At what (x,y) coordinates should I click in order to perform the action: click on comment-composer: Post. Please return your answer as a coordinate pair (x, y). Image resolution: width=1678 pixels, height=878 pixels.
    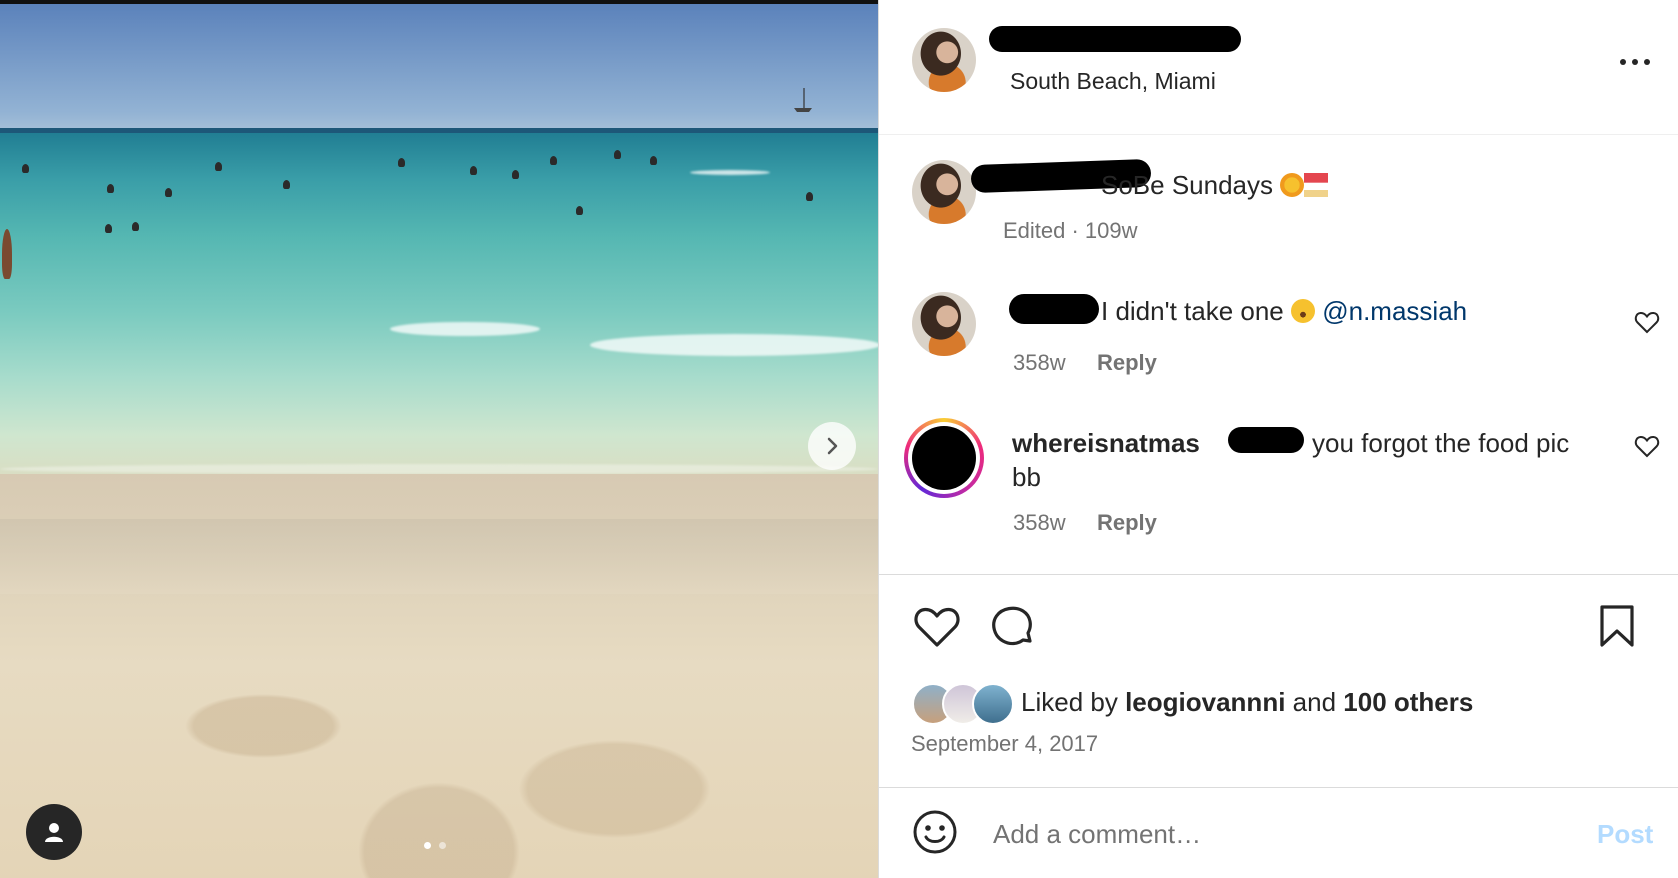
    Looking at the image, I should click on (1278, 832).